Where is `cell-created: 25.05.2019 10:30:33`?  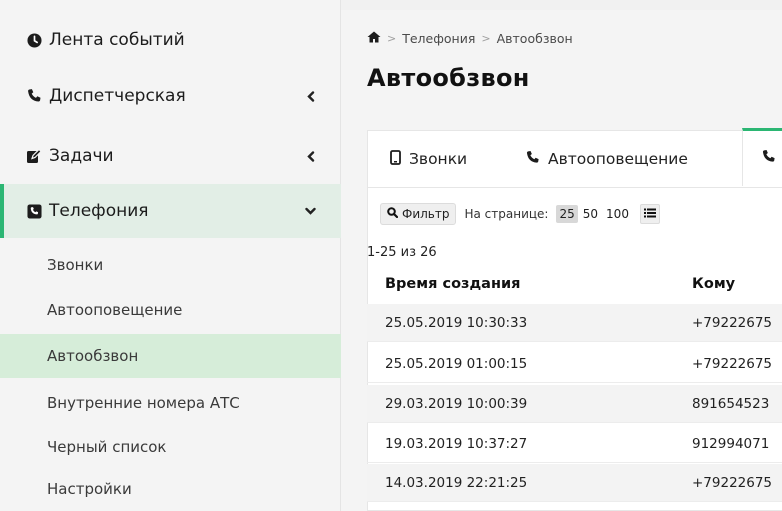 cell-created: 25.05.2019 10:30:33 is located at coordinates (456, 323).